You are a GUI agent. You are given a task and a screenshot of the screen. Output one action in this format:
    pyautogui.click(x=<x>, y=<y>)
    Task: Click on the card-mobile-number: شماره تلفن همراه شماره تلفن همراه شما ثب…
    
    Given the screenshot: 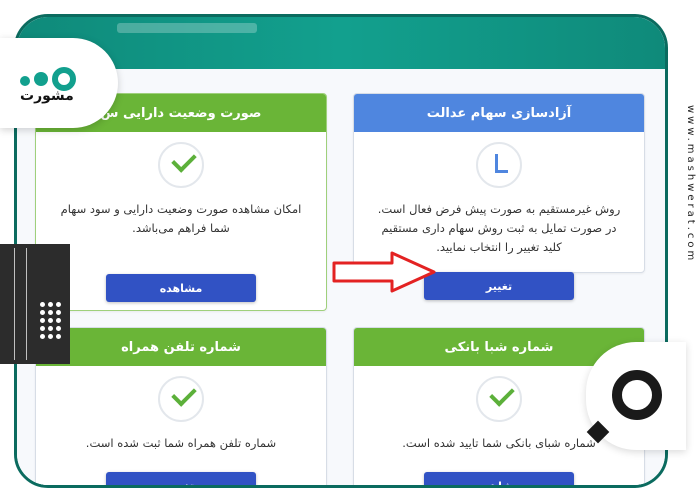 What is the action you would take?
    pyautogui.click(x=181, y=406)
    